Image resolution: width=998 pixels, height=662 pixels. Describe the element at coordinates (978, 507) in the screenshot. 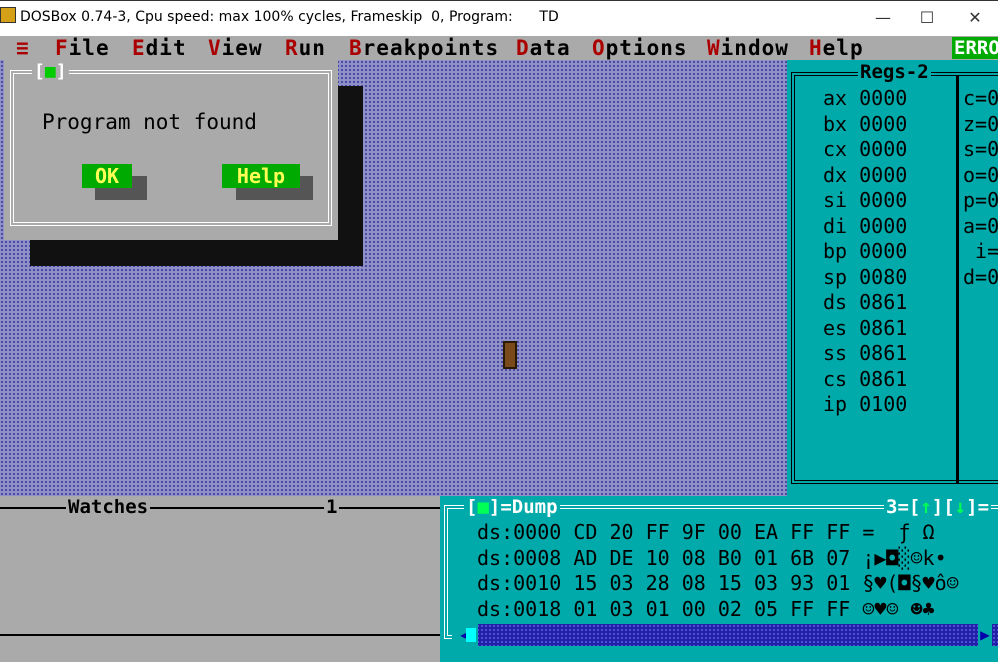

I see `dump-title-suffix: ]=` at that location.